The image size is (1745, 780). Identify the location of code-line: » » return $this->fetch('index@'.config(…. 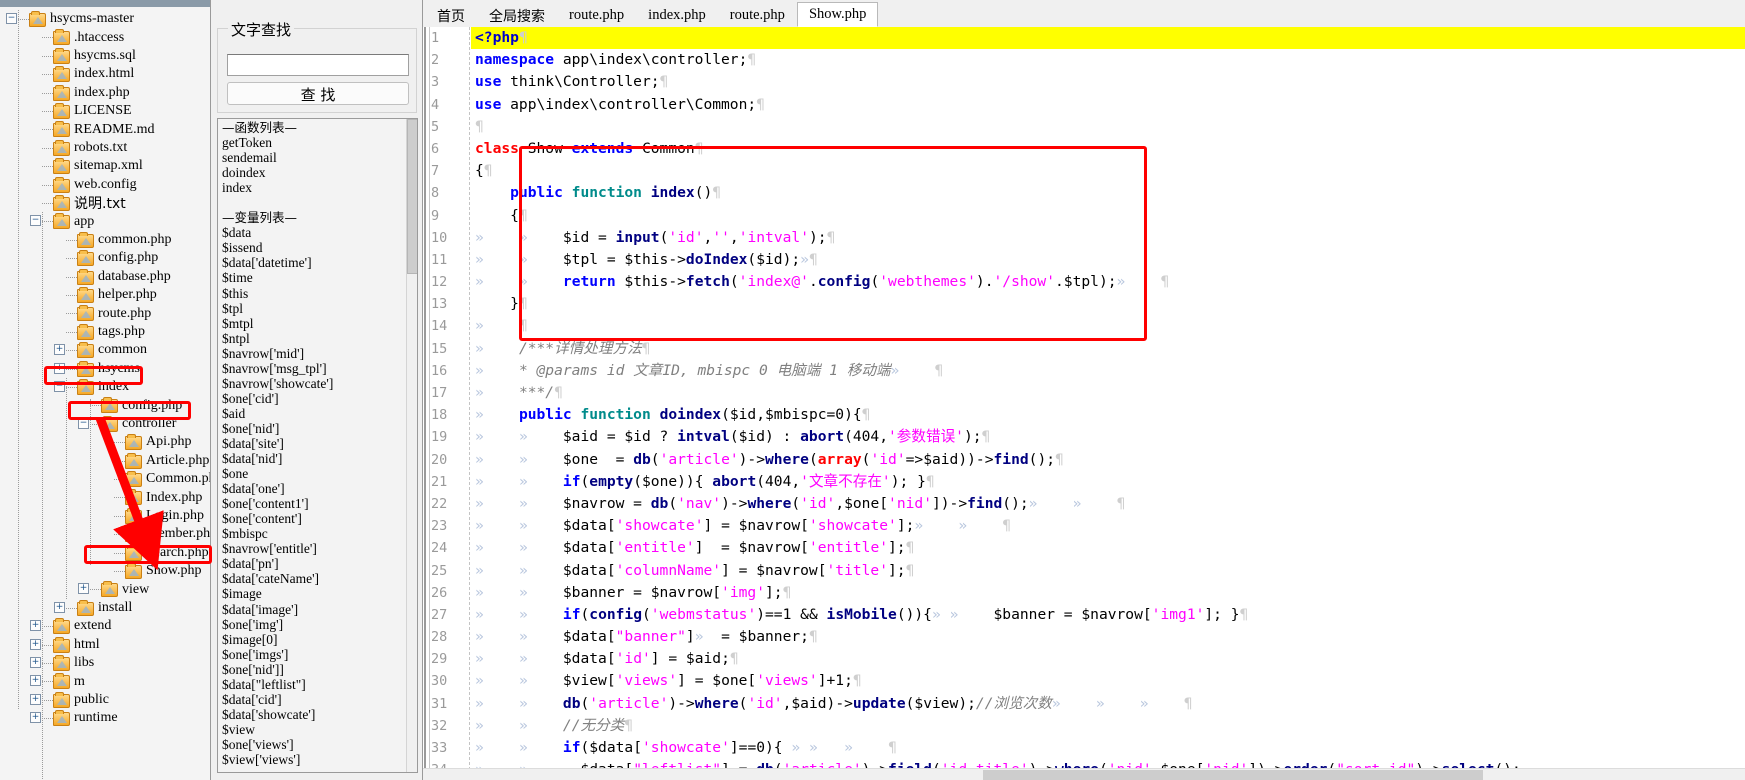
(1110, 282).